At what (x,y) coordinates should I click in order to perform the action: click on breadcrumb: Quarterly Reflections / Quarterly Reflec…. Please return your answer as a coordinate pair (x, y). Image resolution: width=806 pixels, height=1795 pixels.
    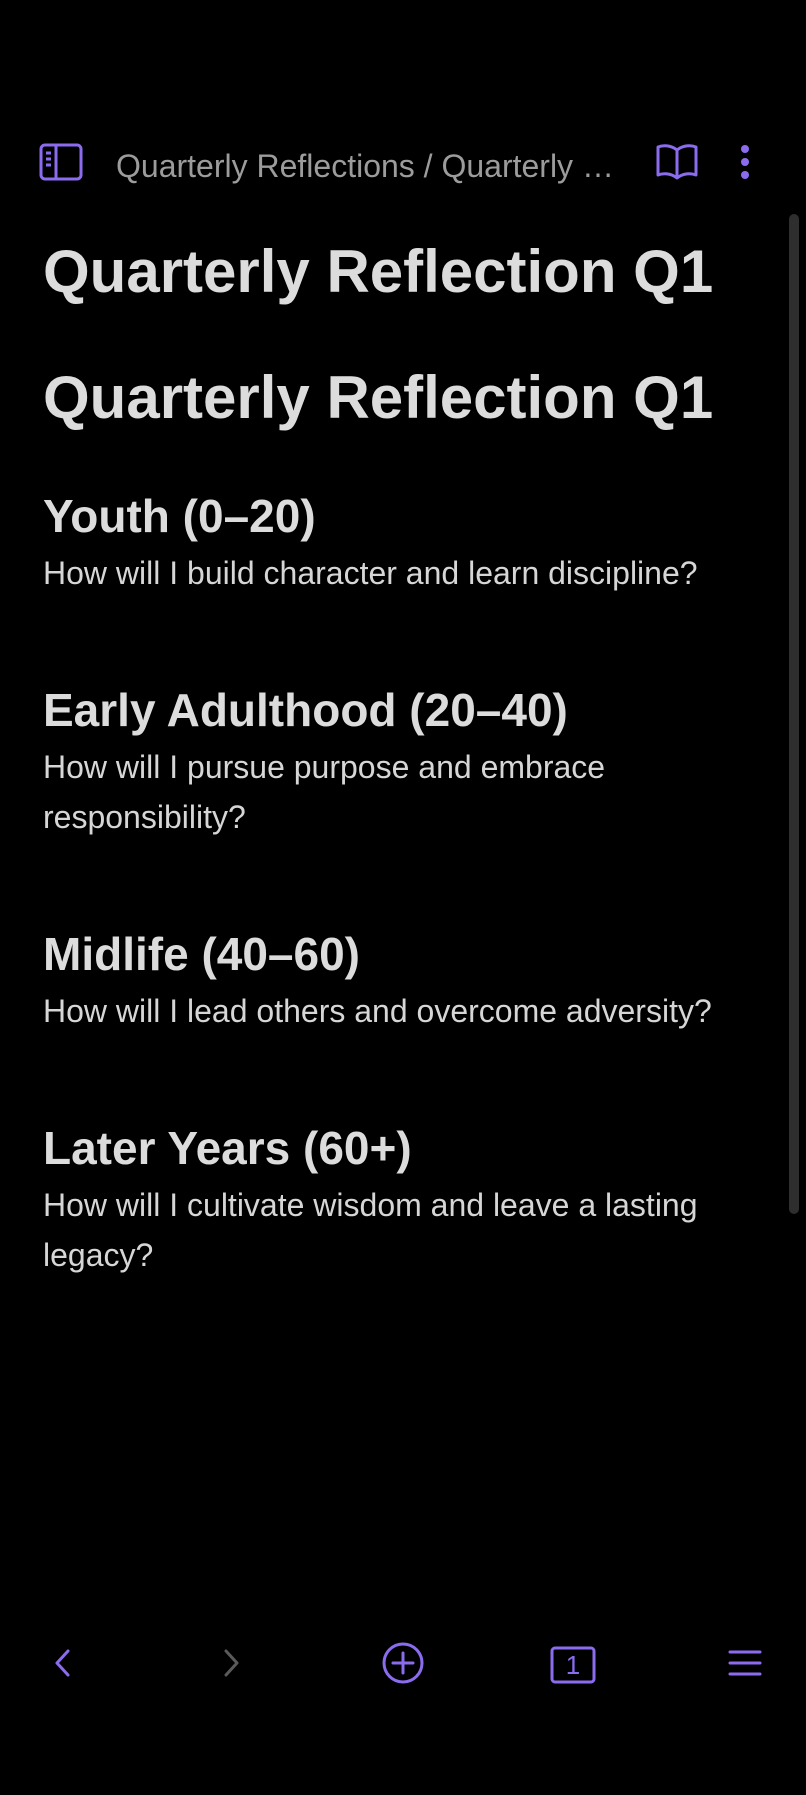
    Looking at the image, I should click on (371, 166).